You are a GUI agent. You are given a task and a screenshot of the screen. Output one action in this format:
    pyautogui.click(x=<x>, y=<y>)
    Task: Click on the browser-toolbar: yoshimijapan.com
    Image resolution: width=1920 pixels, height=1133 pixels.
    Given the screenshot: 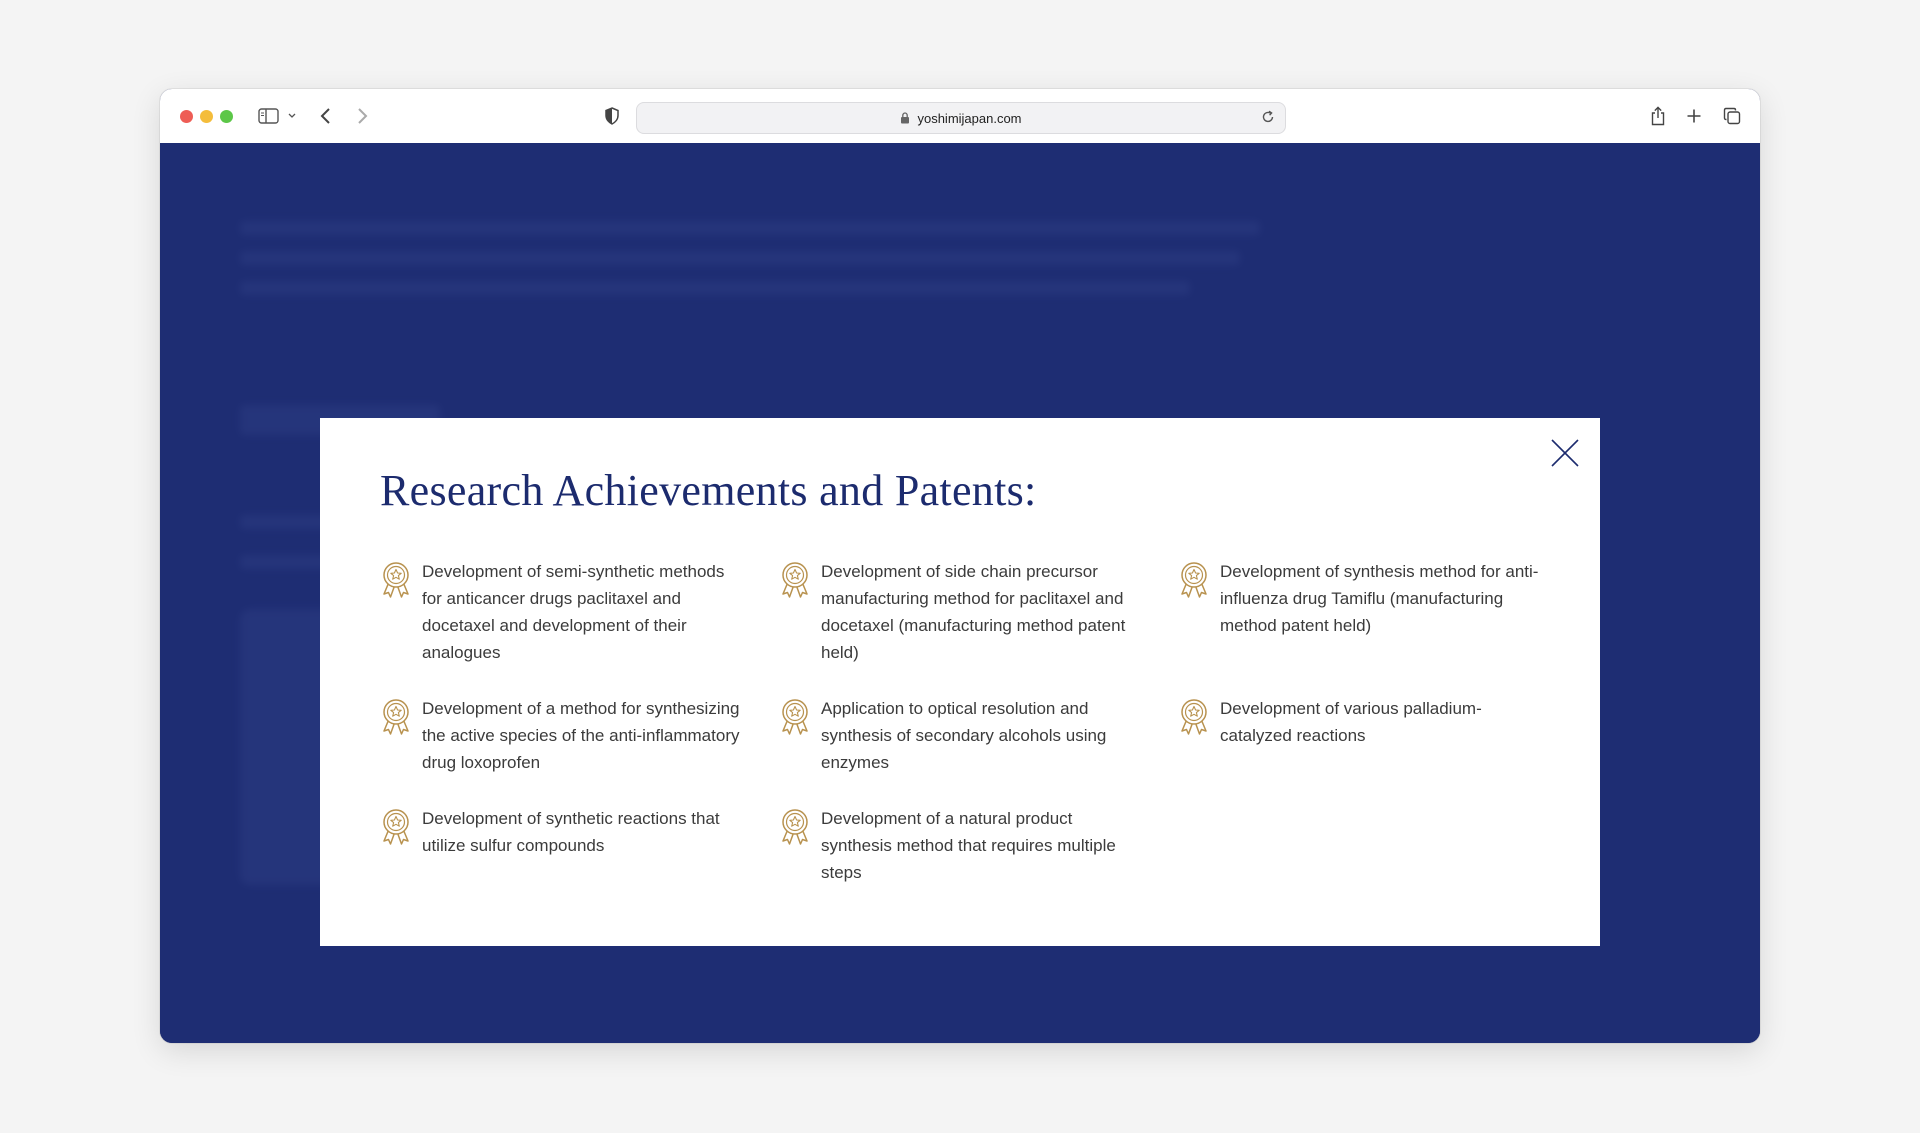 What is the action you would take?
    pyautogui.click(x=960, y=116)
    